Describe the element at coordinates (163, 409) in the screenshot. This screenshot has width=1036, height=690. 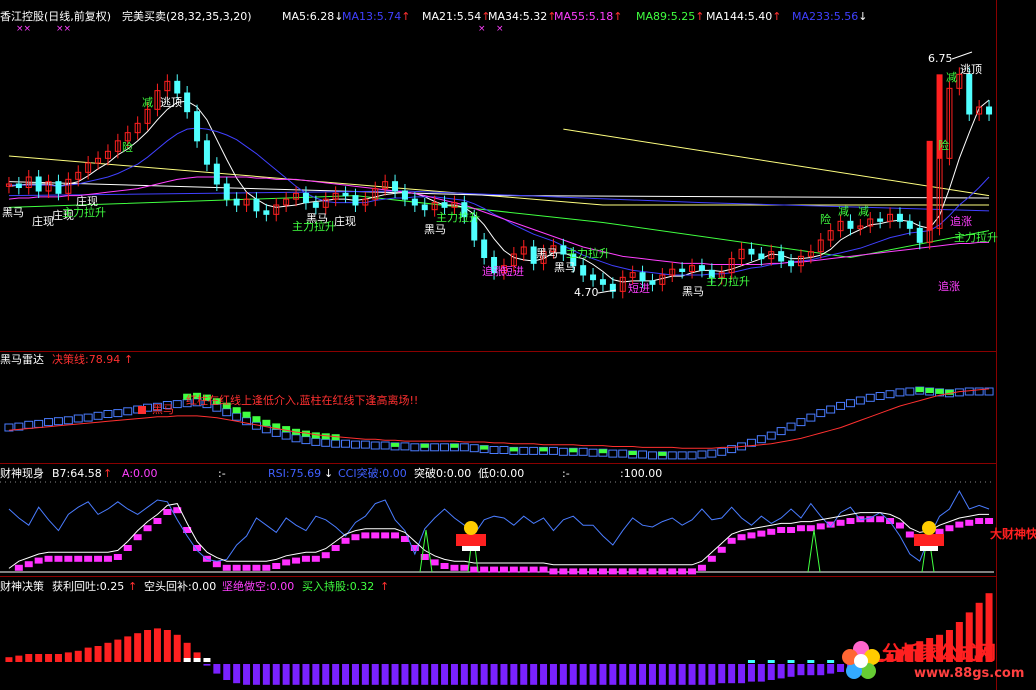
I see `radar-mark-label: 黑马` at that location.